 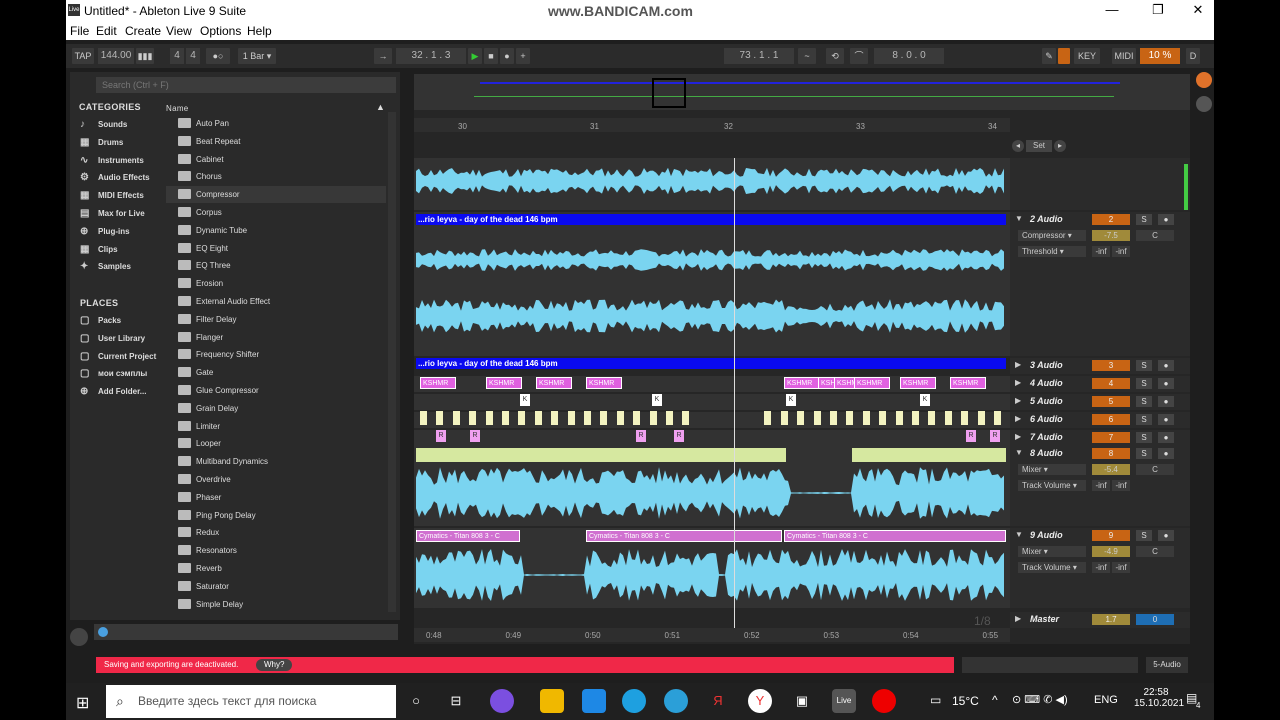 I want to click on menu-view: View, so click(x=179, y=31).